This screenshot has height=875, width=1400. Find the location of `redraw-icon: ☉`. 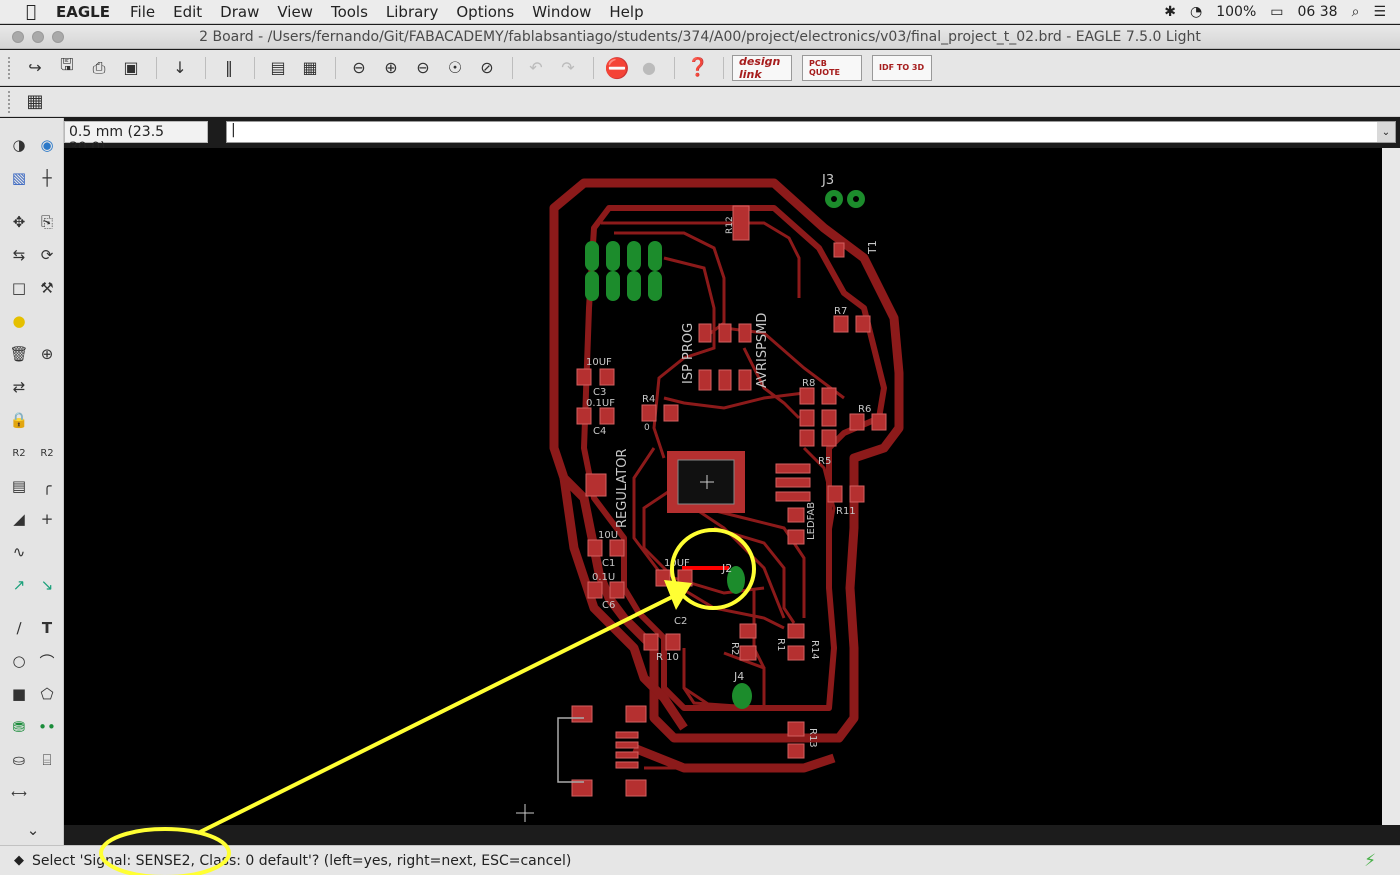

redraw-icon: ☉ is located at coordinates (455, 68).